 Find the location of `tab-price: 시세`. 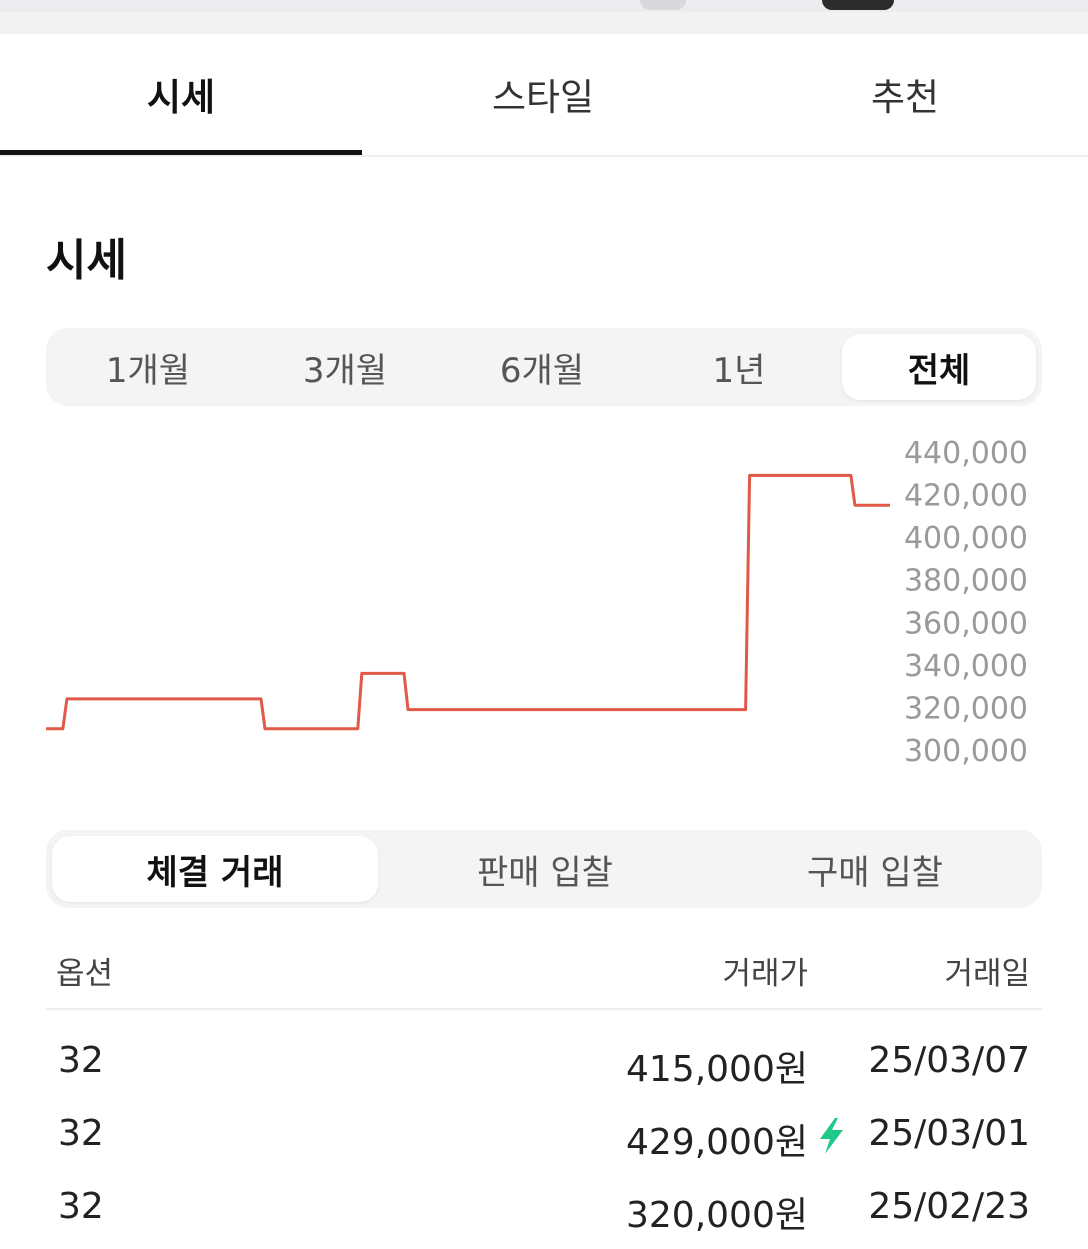

tab-price: 시세 is located at coordinates (181, 94).